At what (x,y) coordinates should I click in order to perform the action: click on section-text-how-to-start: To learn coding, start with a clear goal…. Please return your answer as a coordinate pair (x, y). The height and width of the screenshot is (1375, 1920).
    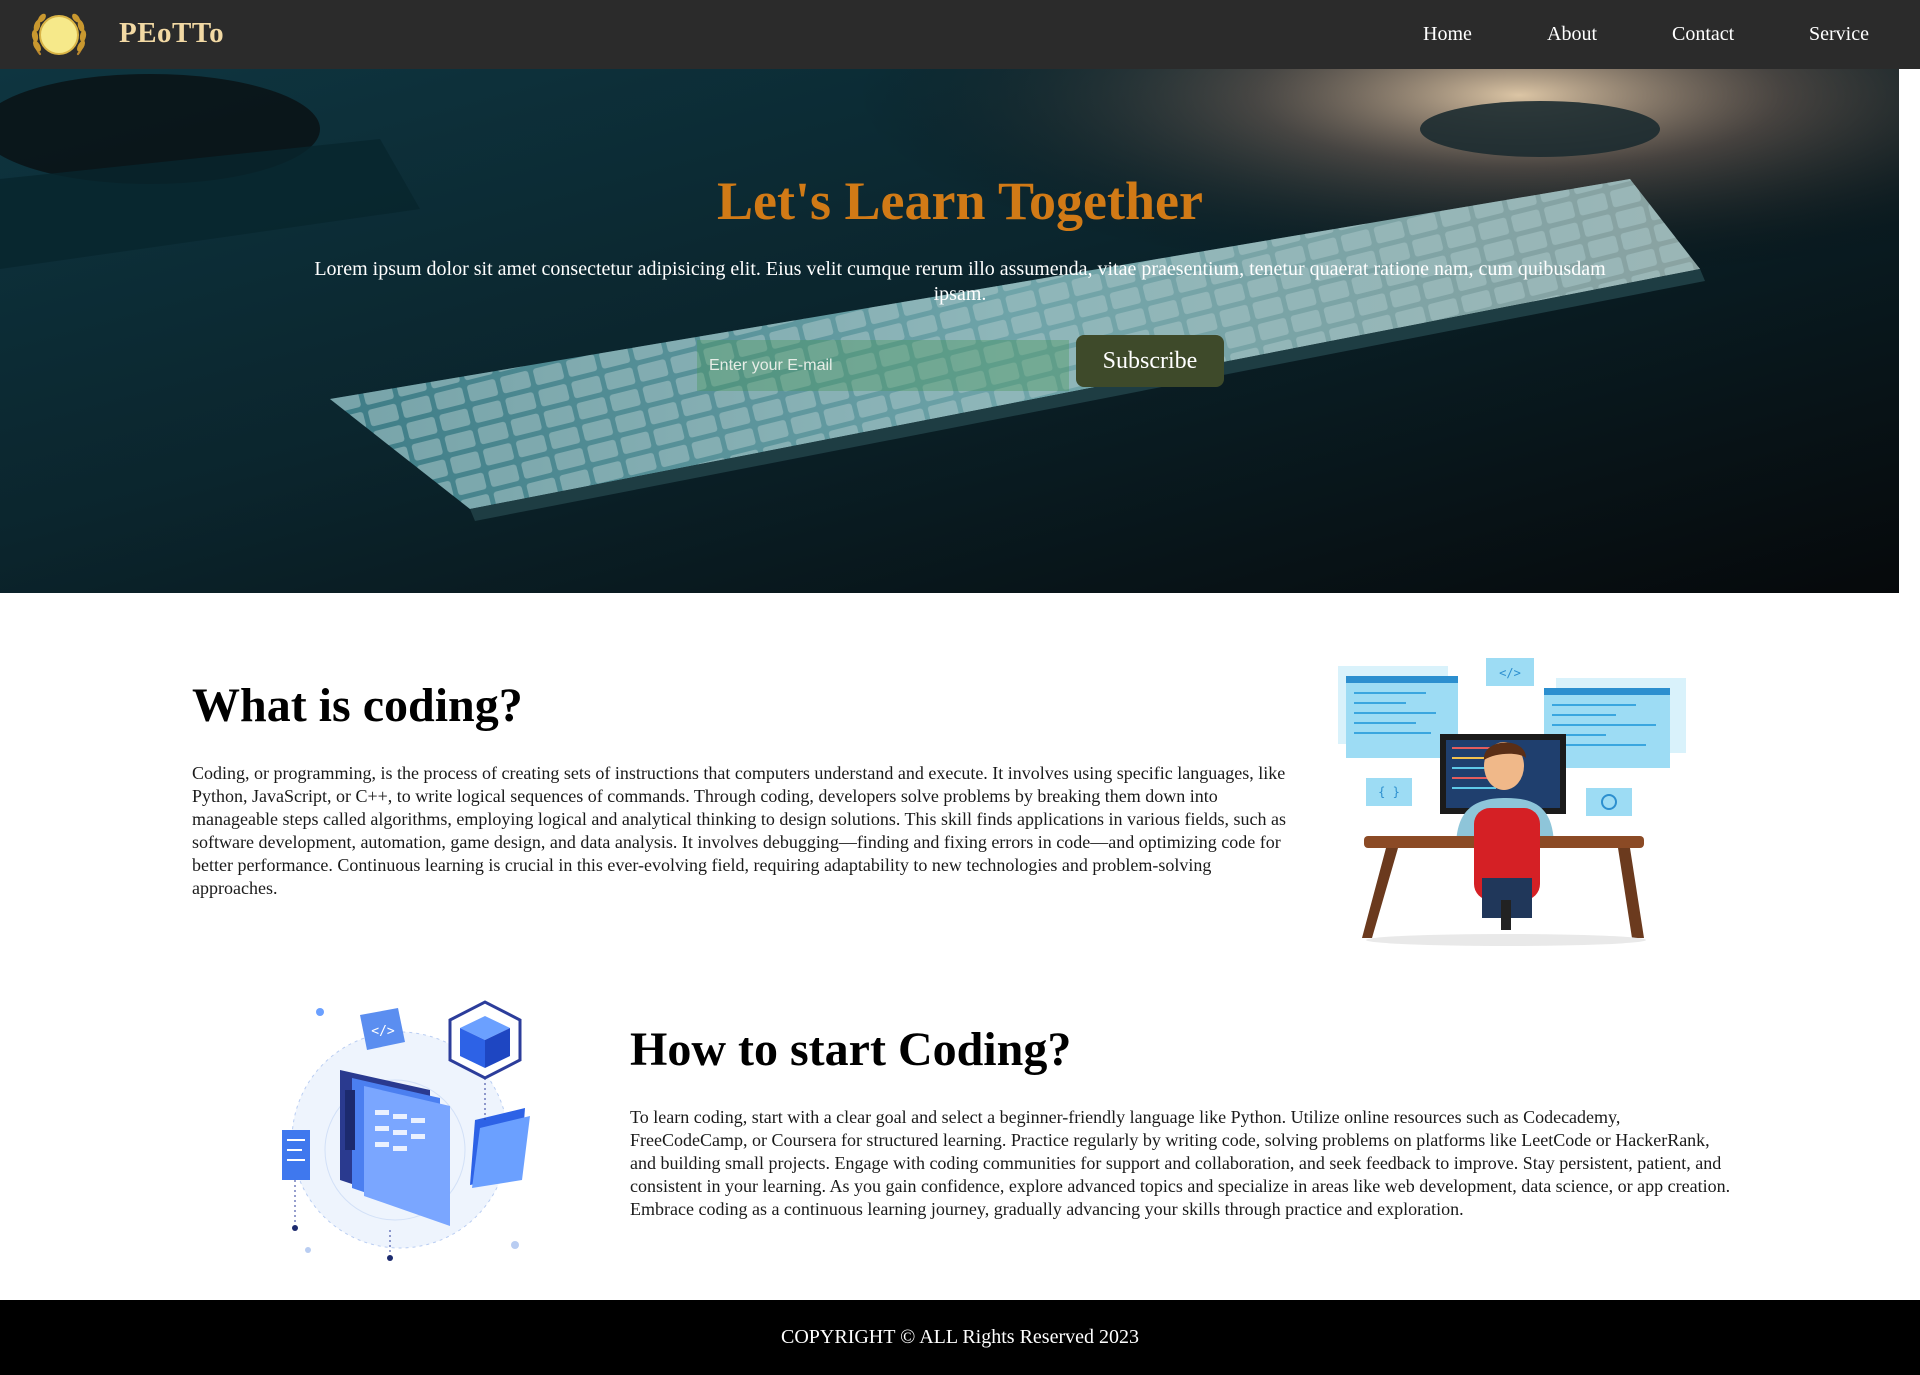
    Looking at the image, I should click on (1180, 1163).